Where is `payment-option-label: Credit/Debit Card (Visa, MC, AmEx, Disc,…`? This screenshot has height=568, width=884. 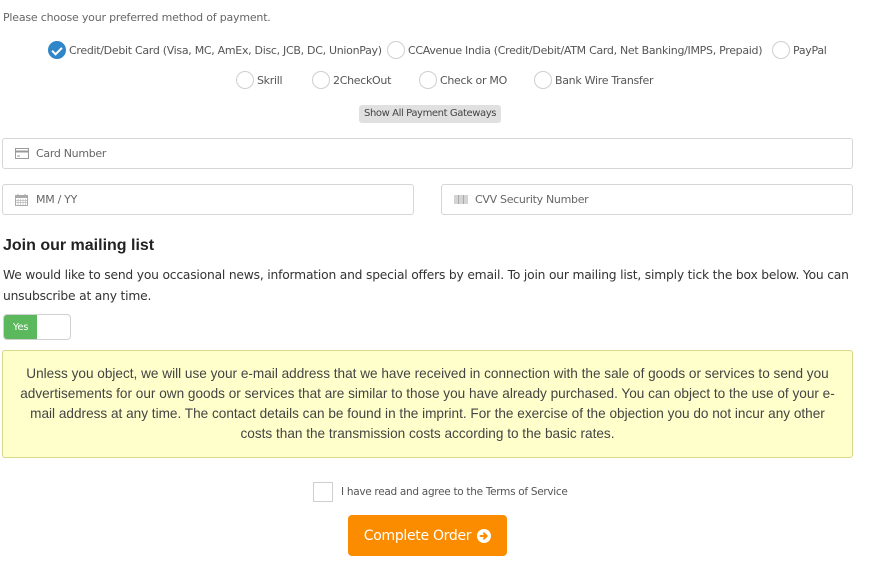
payment-option-label: Credit/Debit Card (Visa, MC, AmEx, Disc,… is located at coordinates (225, 50).